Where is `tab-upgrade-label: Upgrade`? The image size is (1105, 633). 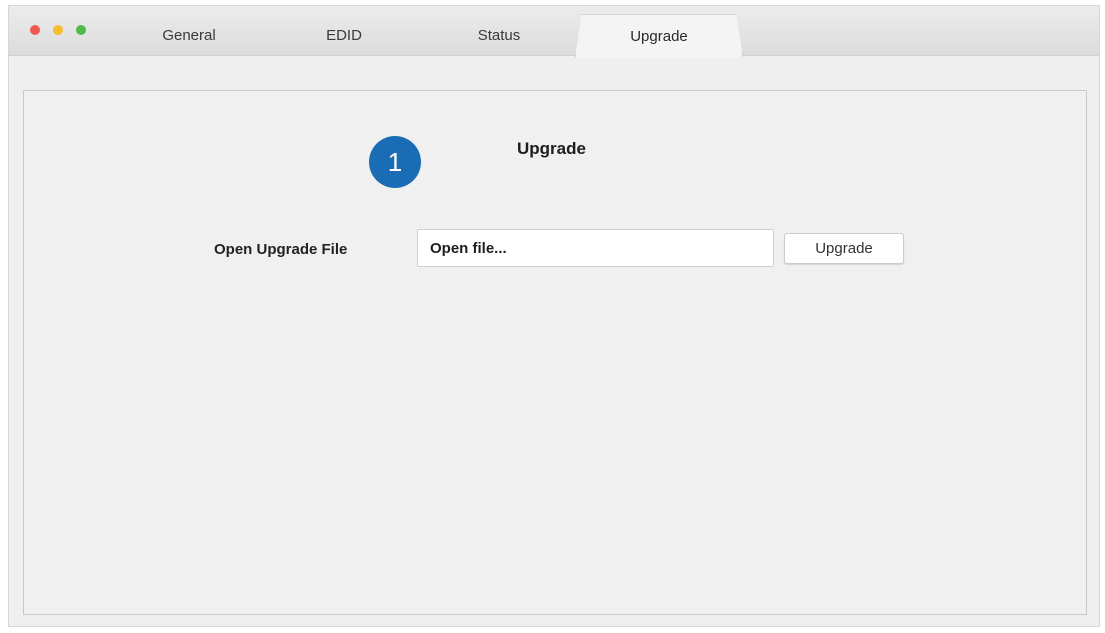 tab-upgrade-label: Upgrade is located at coordinates (659, 36).